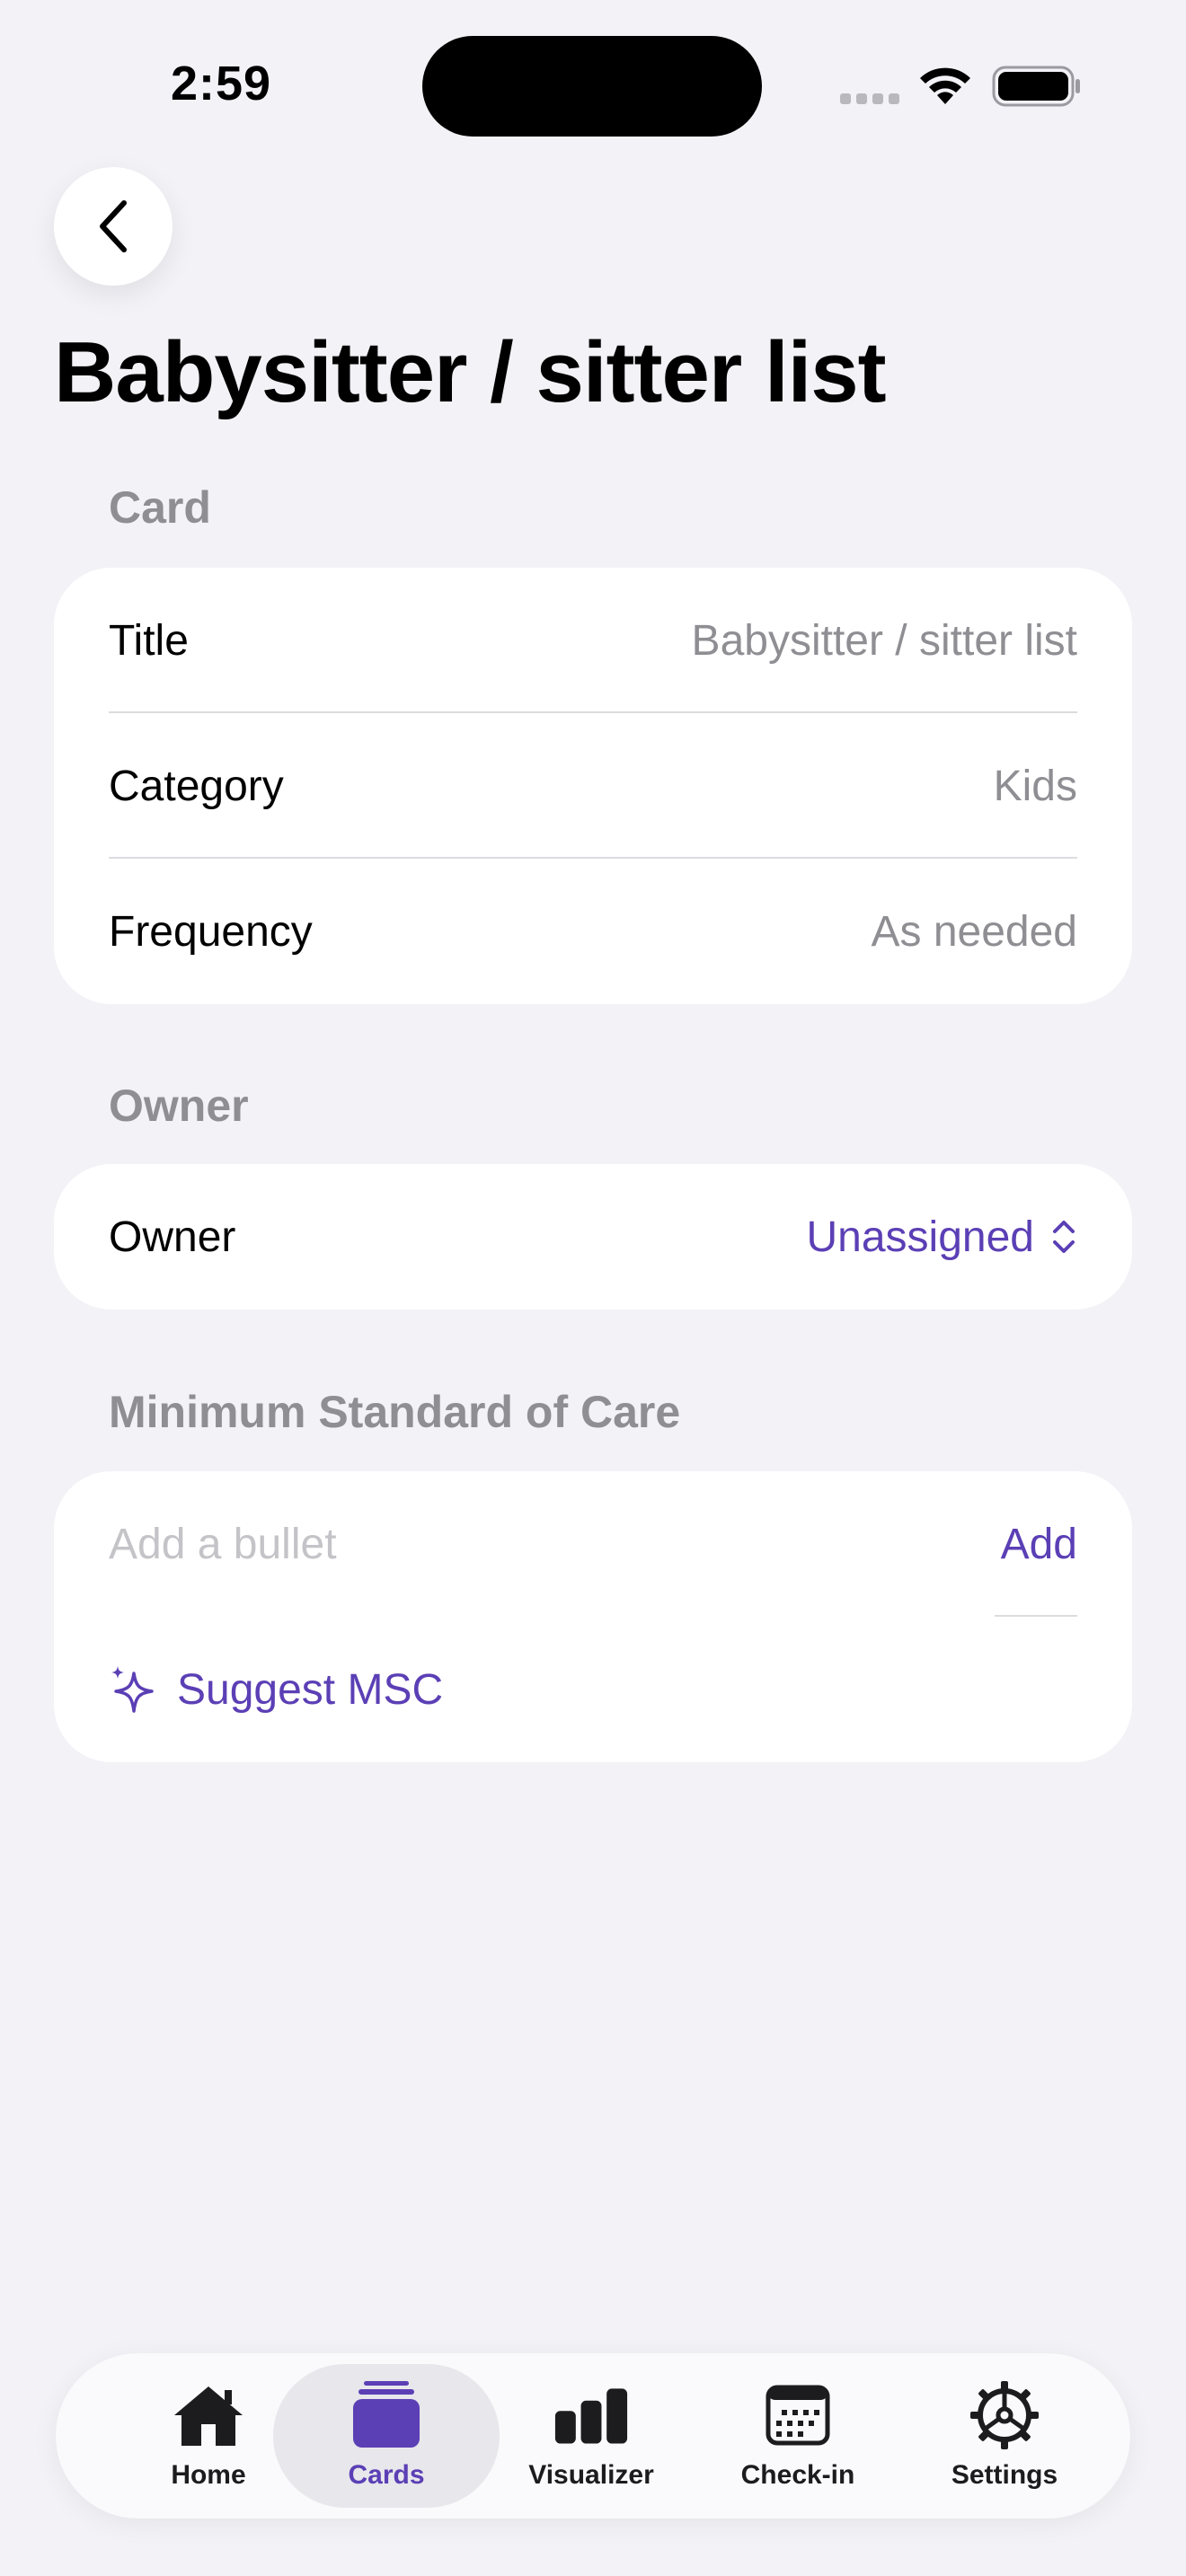  I want to click on owner-group: Owner Unassigned, so click(593, 1237).